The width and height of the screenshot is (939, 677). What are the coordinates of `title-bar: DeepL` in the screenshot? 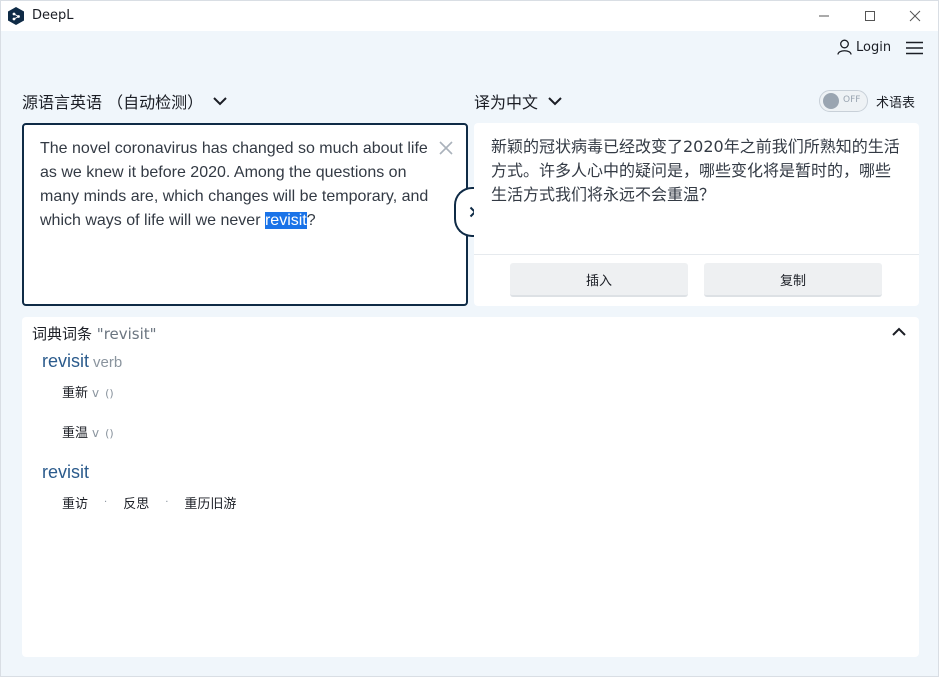 It's located at (469, 16).